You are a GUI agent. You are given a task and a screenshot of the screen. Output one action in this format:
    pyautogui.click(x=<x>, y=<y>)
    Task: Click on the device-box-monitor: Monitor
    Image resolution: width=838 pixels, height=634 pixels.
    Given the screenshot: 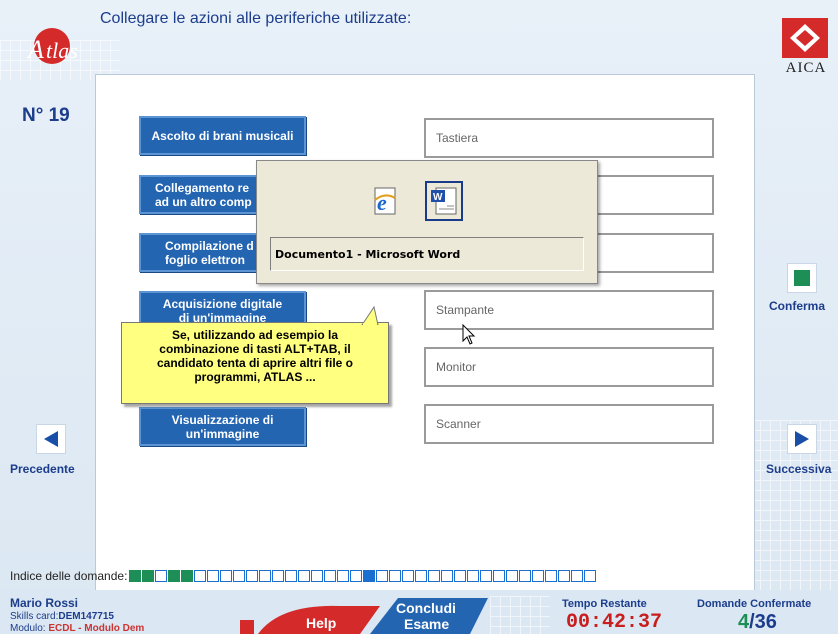 What is the action you would take?
    pyautogui.click(x=569, y=367)
    